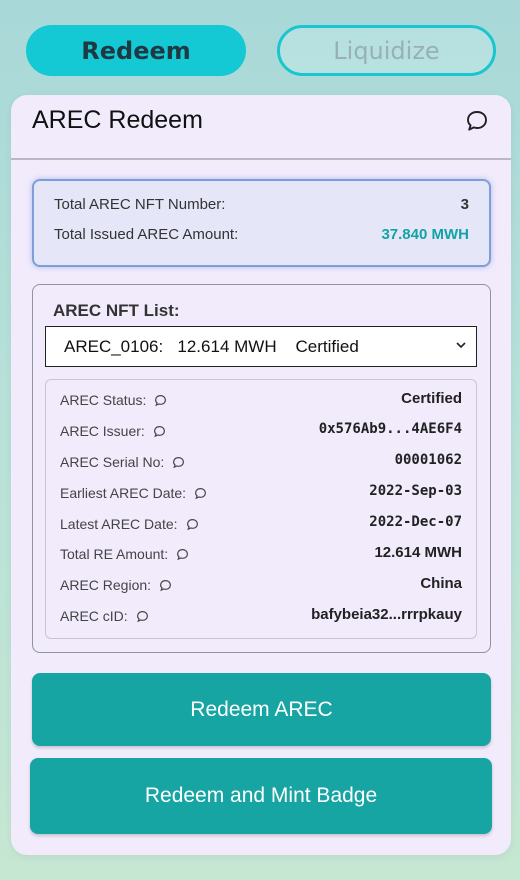 The width and height of the screenshot is (520, 880). Describe the element at coordinates (261, 432) in the screenshot. I see `detail-row-issuer: AREC Issuer: 0x576Ab9...4AE6F4` at that location.